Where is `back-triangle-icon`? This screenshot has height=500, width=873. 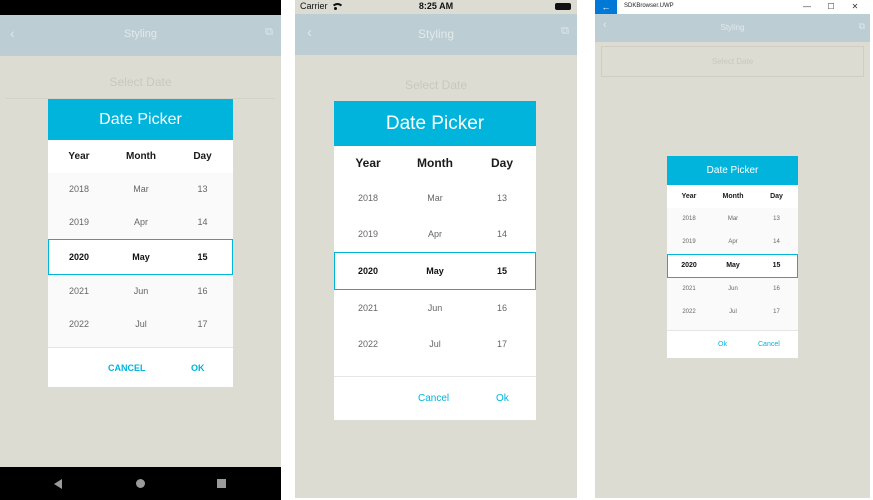 back-triangle-icon is located at coordinates (58, 484).